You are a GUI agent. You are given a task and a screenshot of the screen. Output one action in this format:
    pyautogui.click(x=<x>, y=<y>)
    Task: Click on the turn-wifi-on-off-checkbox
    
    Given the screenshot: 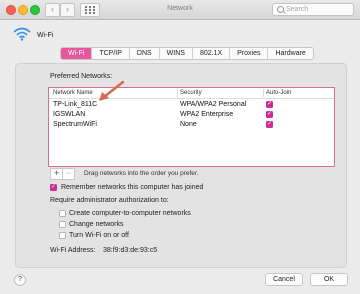 What is the action you would take?
    pyautogui.click(x=62, y=235)
    